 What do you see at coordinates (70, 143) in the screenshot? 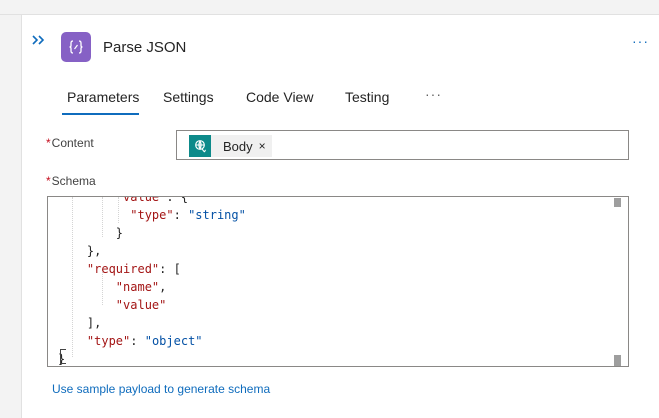
I see `content-label: *Content` at bounding box center [70, 143].